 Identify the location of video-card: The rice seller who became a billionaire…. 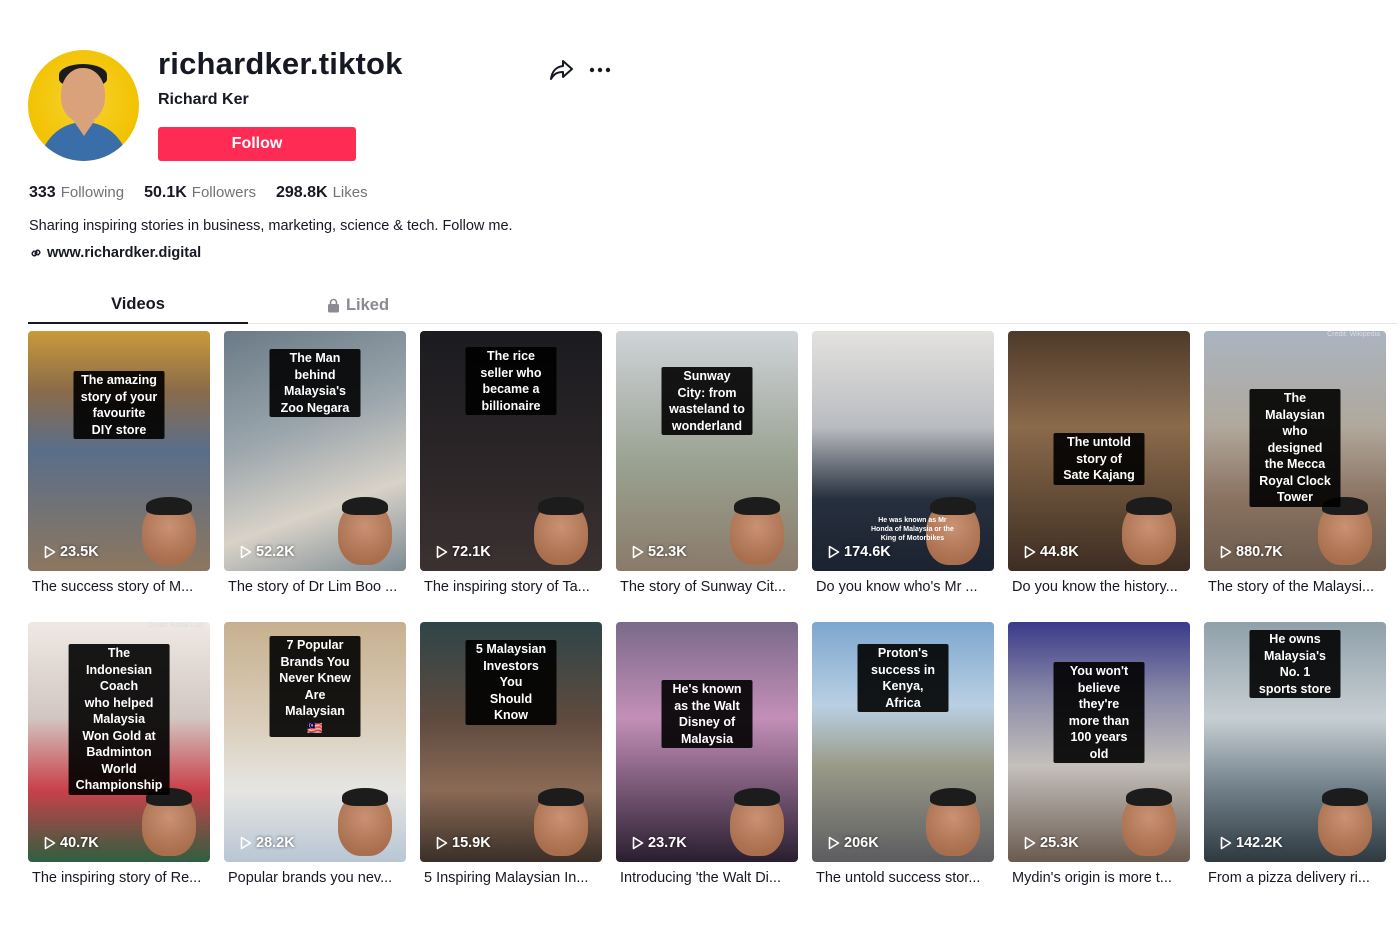
(511, 463).